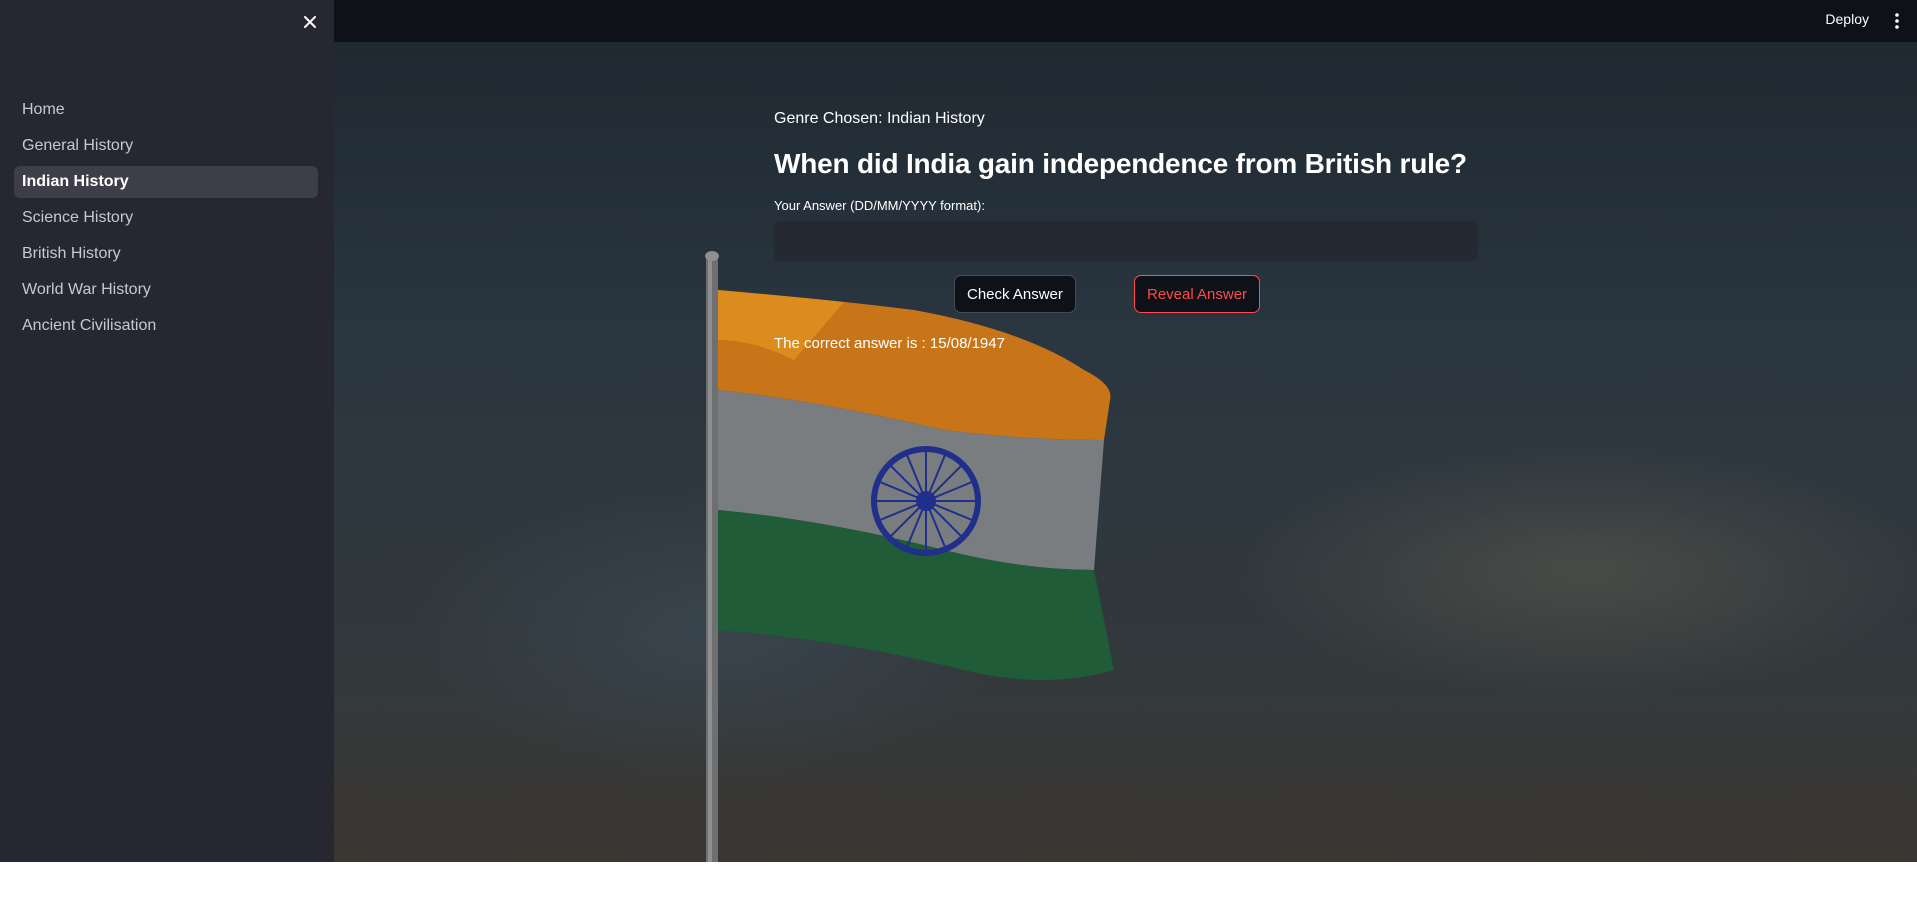  I want to click on check-answer-button: Check Answer, so click(1015, 294).